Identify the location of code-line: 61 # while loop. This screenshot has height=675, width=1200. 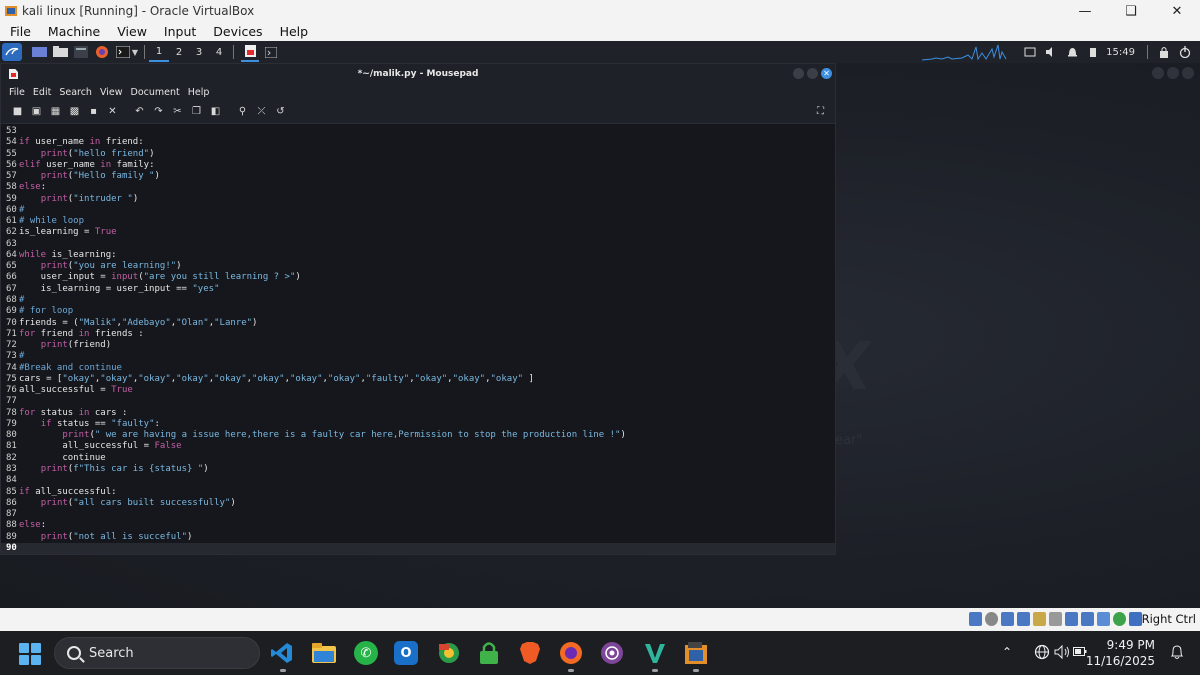
(418, 221).